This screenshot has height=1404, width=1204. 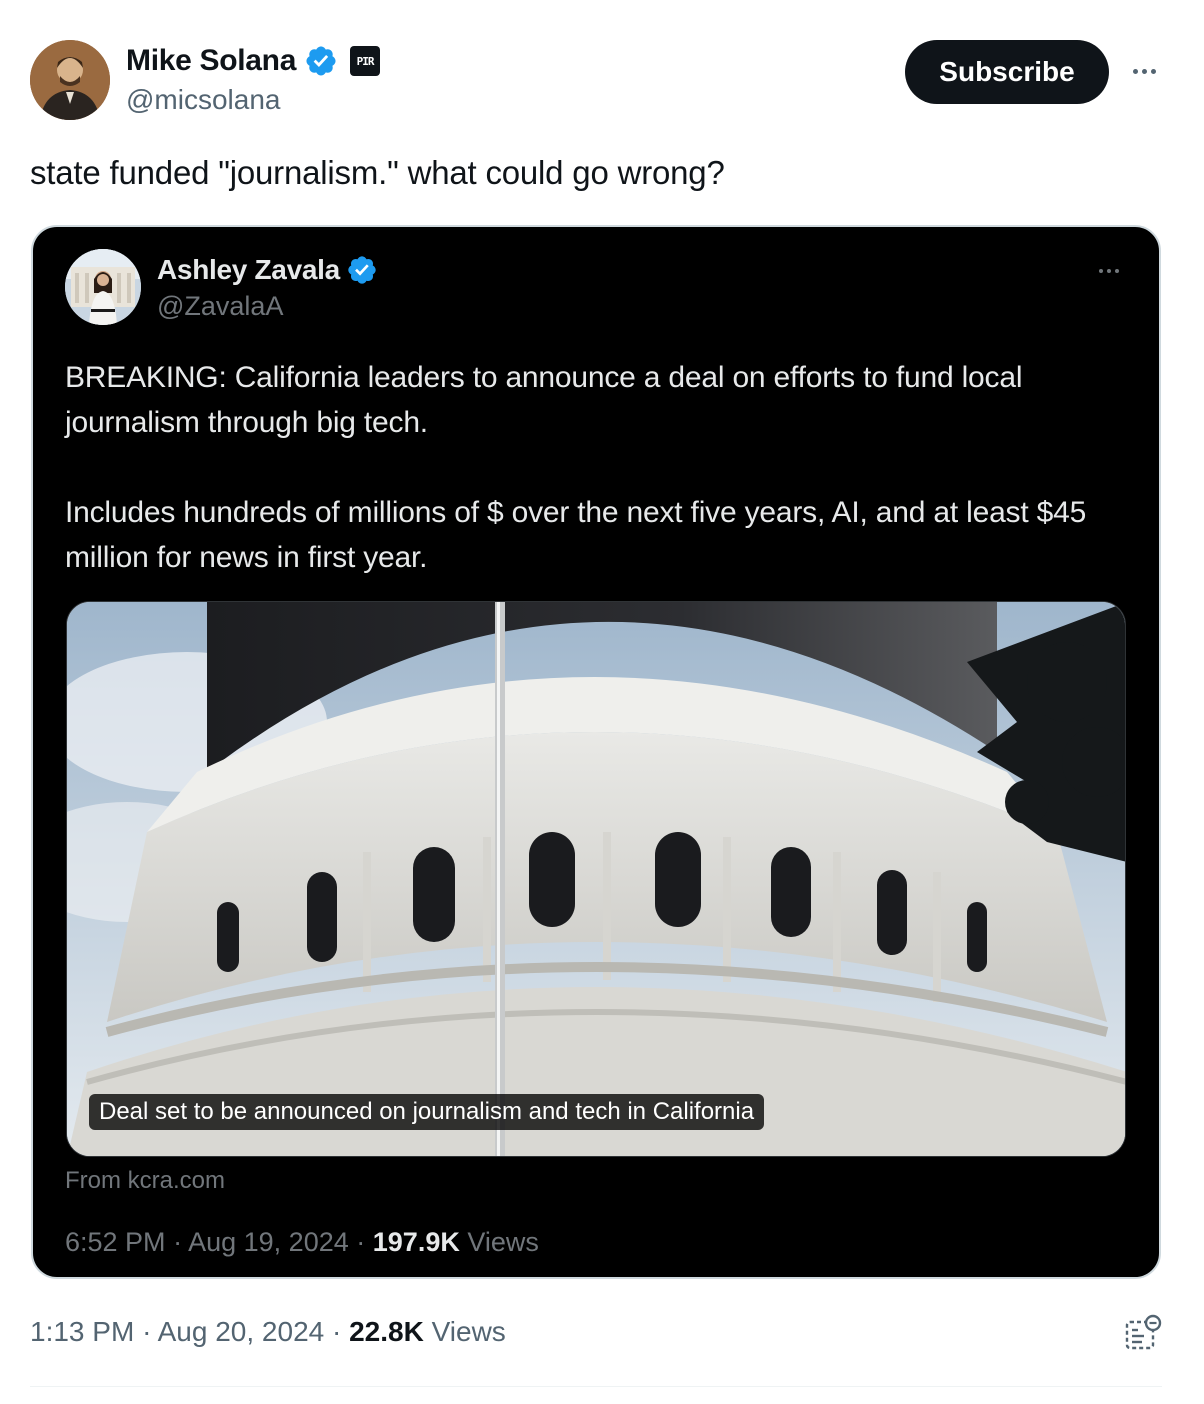 What do you see at coordinates (82, 1331) in the screenshot?
I see `tweet-time: 1:13 PM` at bounding box center [82, 1331].